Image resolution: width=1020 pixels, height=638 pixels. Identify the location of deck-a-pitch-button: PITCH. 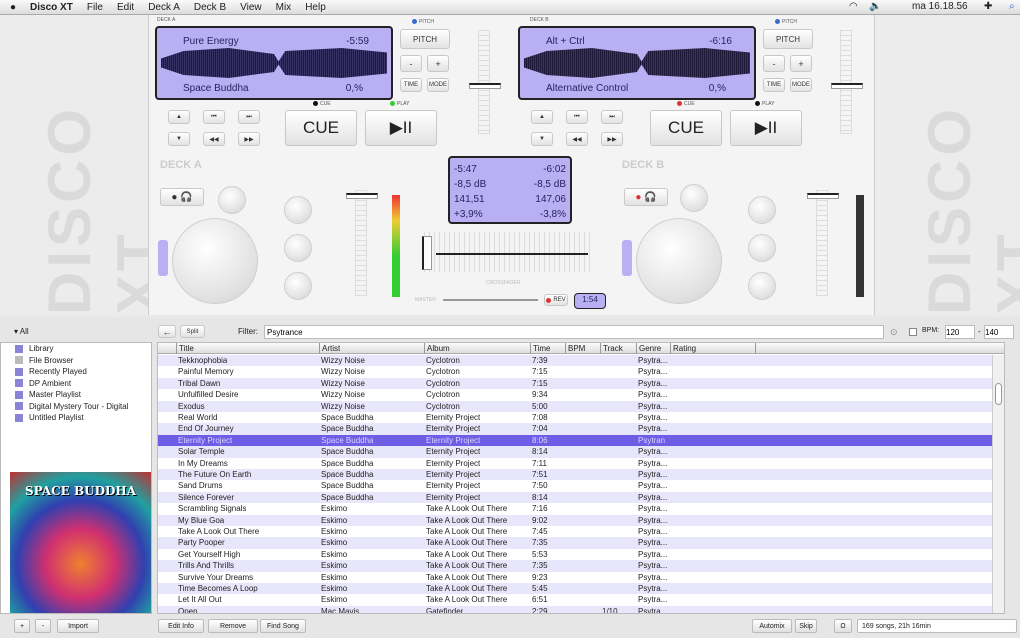
(425, 39).